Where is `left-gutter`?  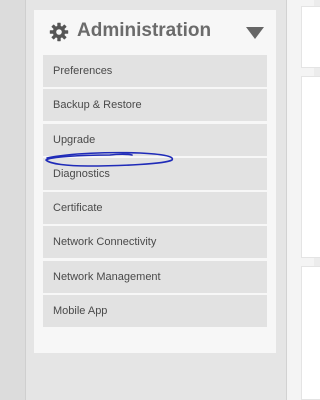
left-gutter is located at coordinates (13, 200).